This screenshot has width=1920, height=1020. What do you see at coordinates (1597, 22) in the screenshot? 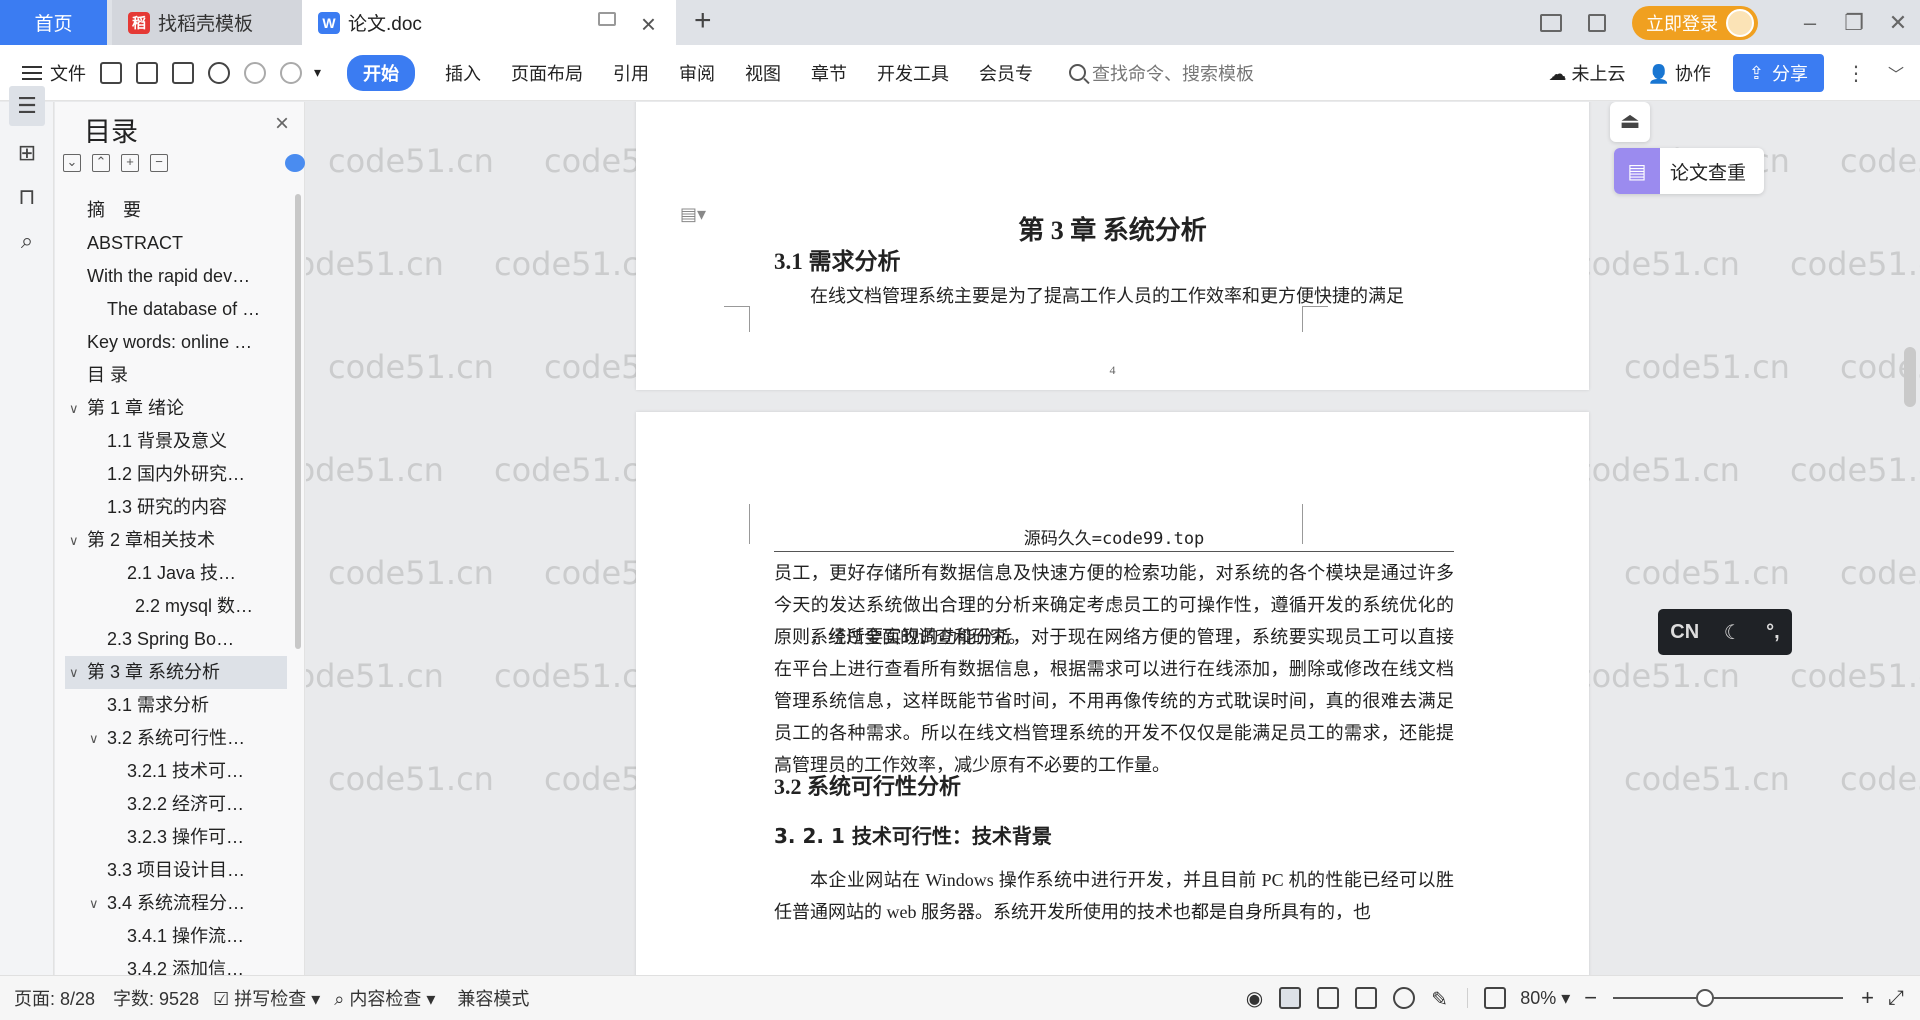
I see `grid-icon` at bounding box center [1597, 22].